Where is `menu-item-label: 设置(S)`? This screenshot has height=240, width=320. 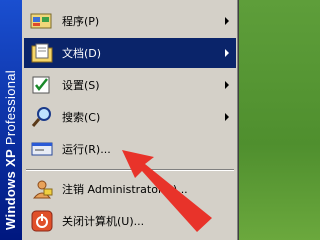 menu-item-label: 设置(S) is located at coordinates (81, 85).